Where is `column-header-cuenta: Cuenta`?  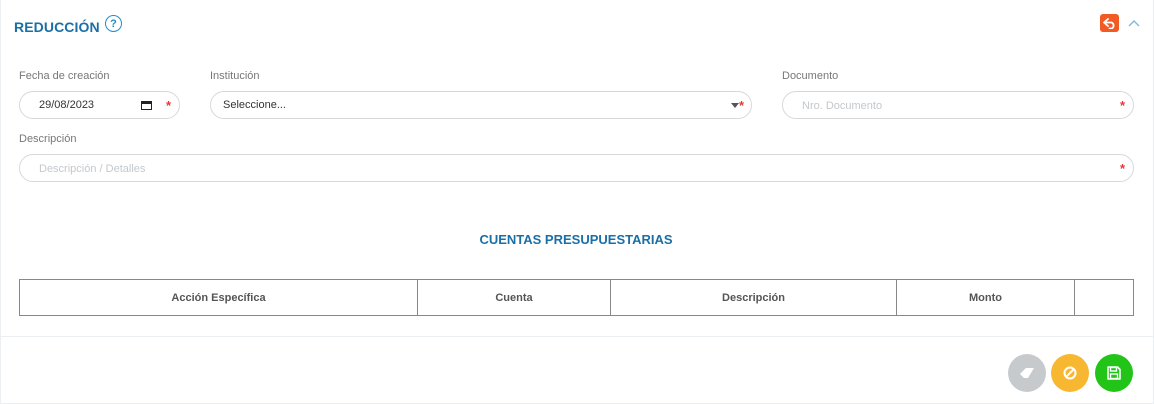
column-header-cuenta: Cuenta is located at coordinates (514, 297).